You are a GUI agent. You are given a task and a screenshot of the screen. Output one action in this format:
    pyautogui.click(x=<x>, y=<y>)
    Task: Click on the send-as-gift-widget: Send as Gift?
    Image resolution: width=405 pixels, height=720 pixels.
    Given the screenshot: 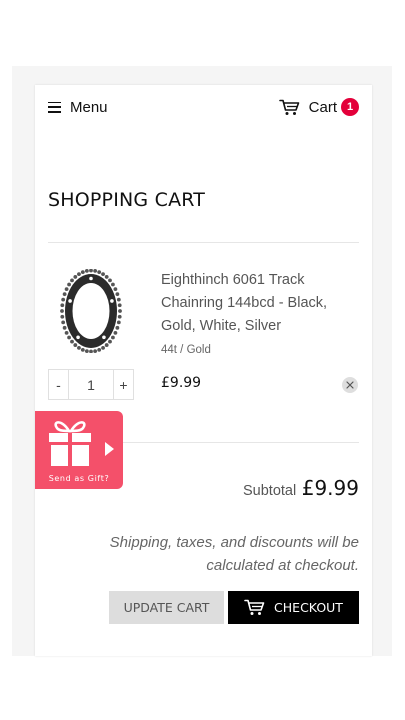 What is the action you would take?
    pyautogui.click(x=79, y=450)
    